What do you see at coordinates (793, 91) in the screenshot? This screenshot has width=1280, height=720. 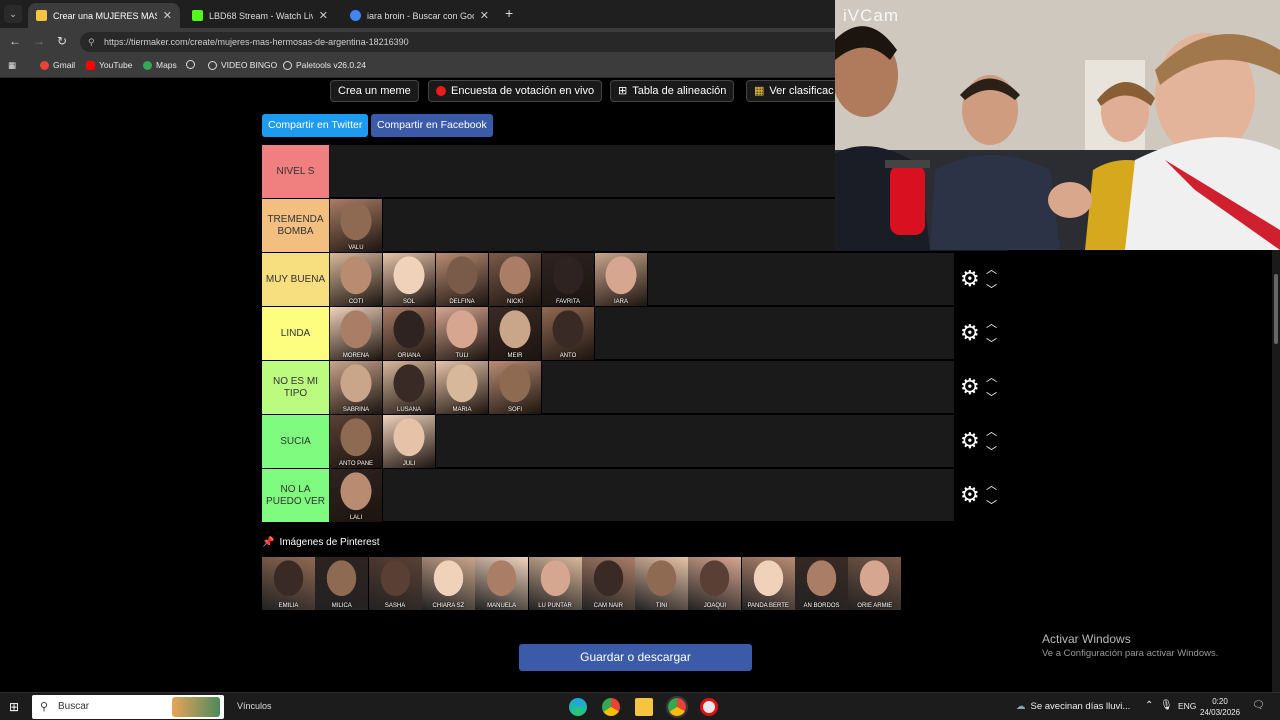 I see `view-ranking-button: ▦ Ver clasificac` at bounding box center [793, 91].